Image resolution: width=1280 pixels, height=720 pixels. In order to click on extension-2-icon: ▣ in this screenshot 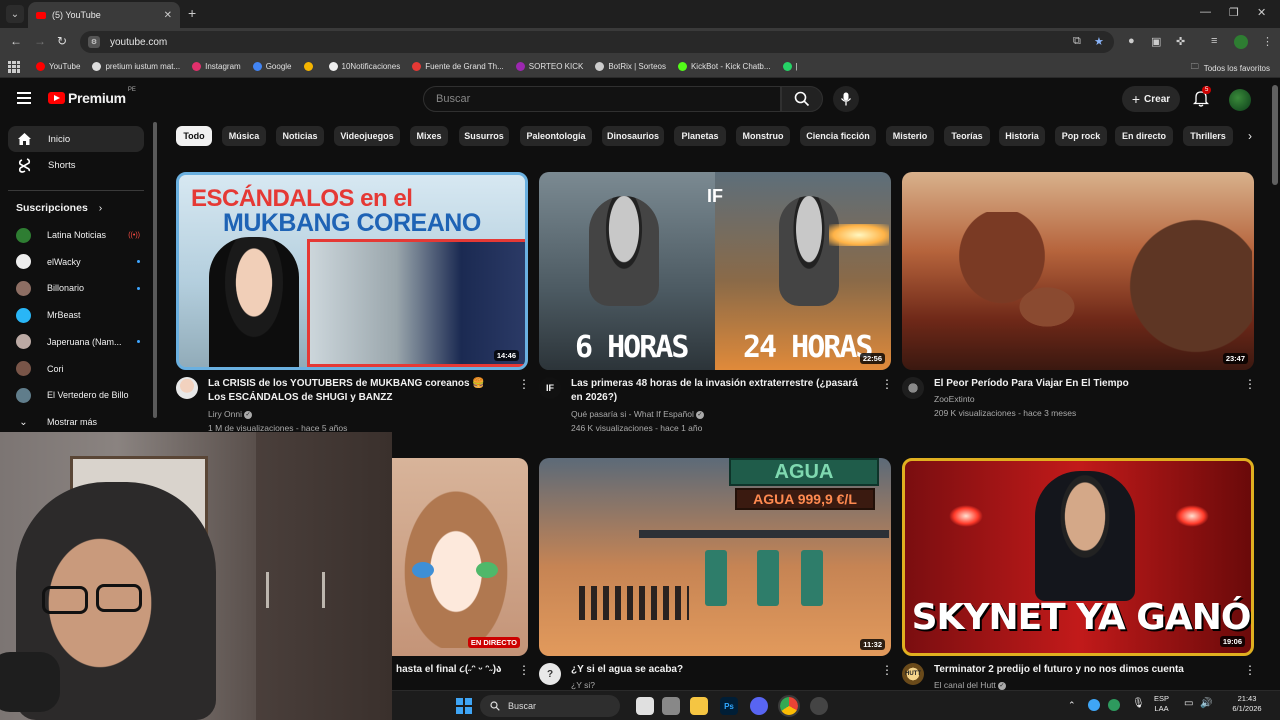, I will do `click(1156, 41)`.